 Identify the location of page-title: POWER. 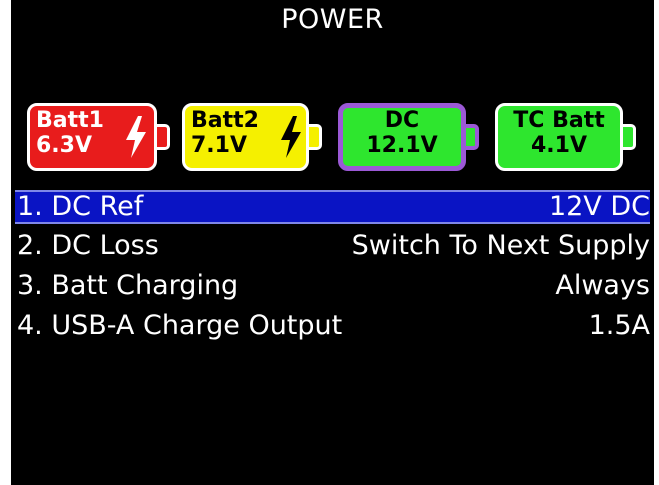
(332, 19).